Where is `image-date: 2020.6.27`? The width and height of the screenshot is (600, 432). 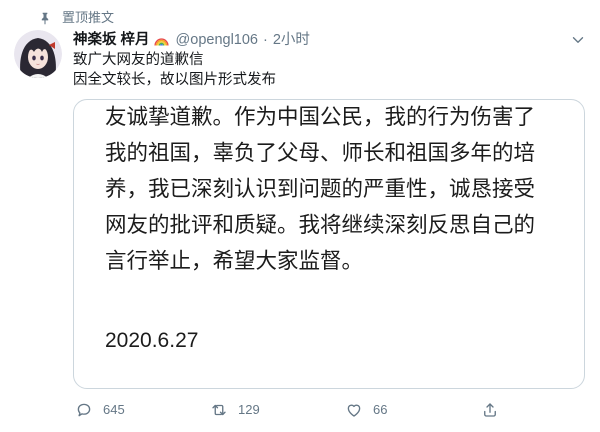
image-date: 2020.6.27 is located at coordinates (152, 340).